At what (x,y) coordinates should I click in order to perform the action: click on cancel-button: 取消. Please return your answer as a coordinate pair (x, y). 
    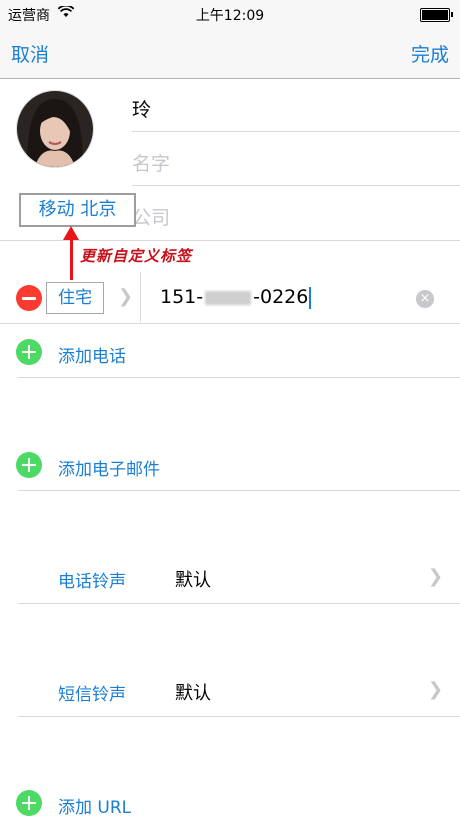
    Looking at the image, I should click on (30, 53).